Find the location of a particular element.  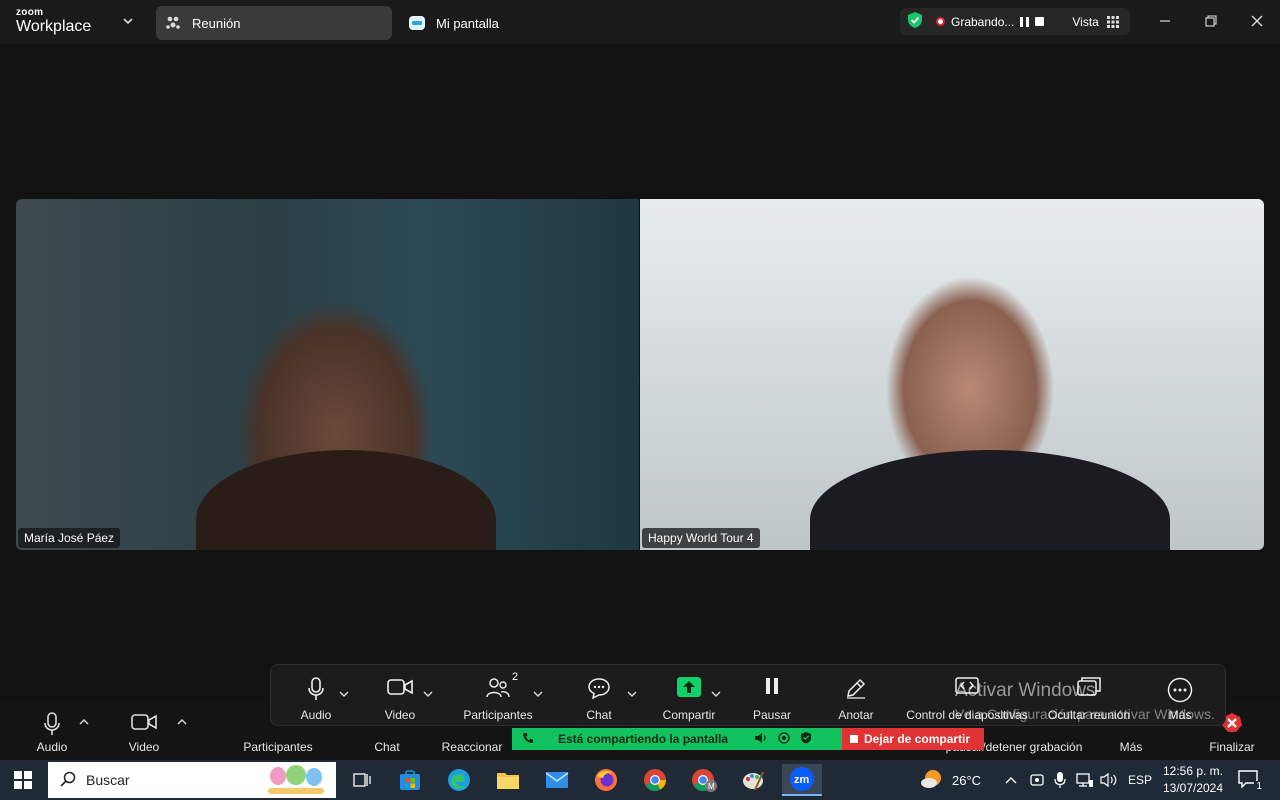

sharing-message: Está compartiendo la pantalla is located at coordinates (643, 739).